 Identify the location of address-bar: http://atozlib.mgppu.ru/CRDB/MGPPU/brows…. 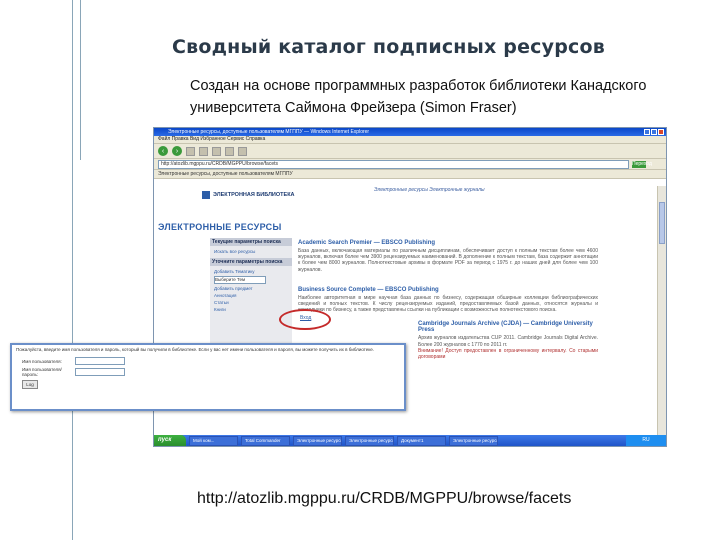
(410, 164).